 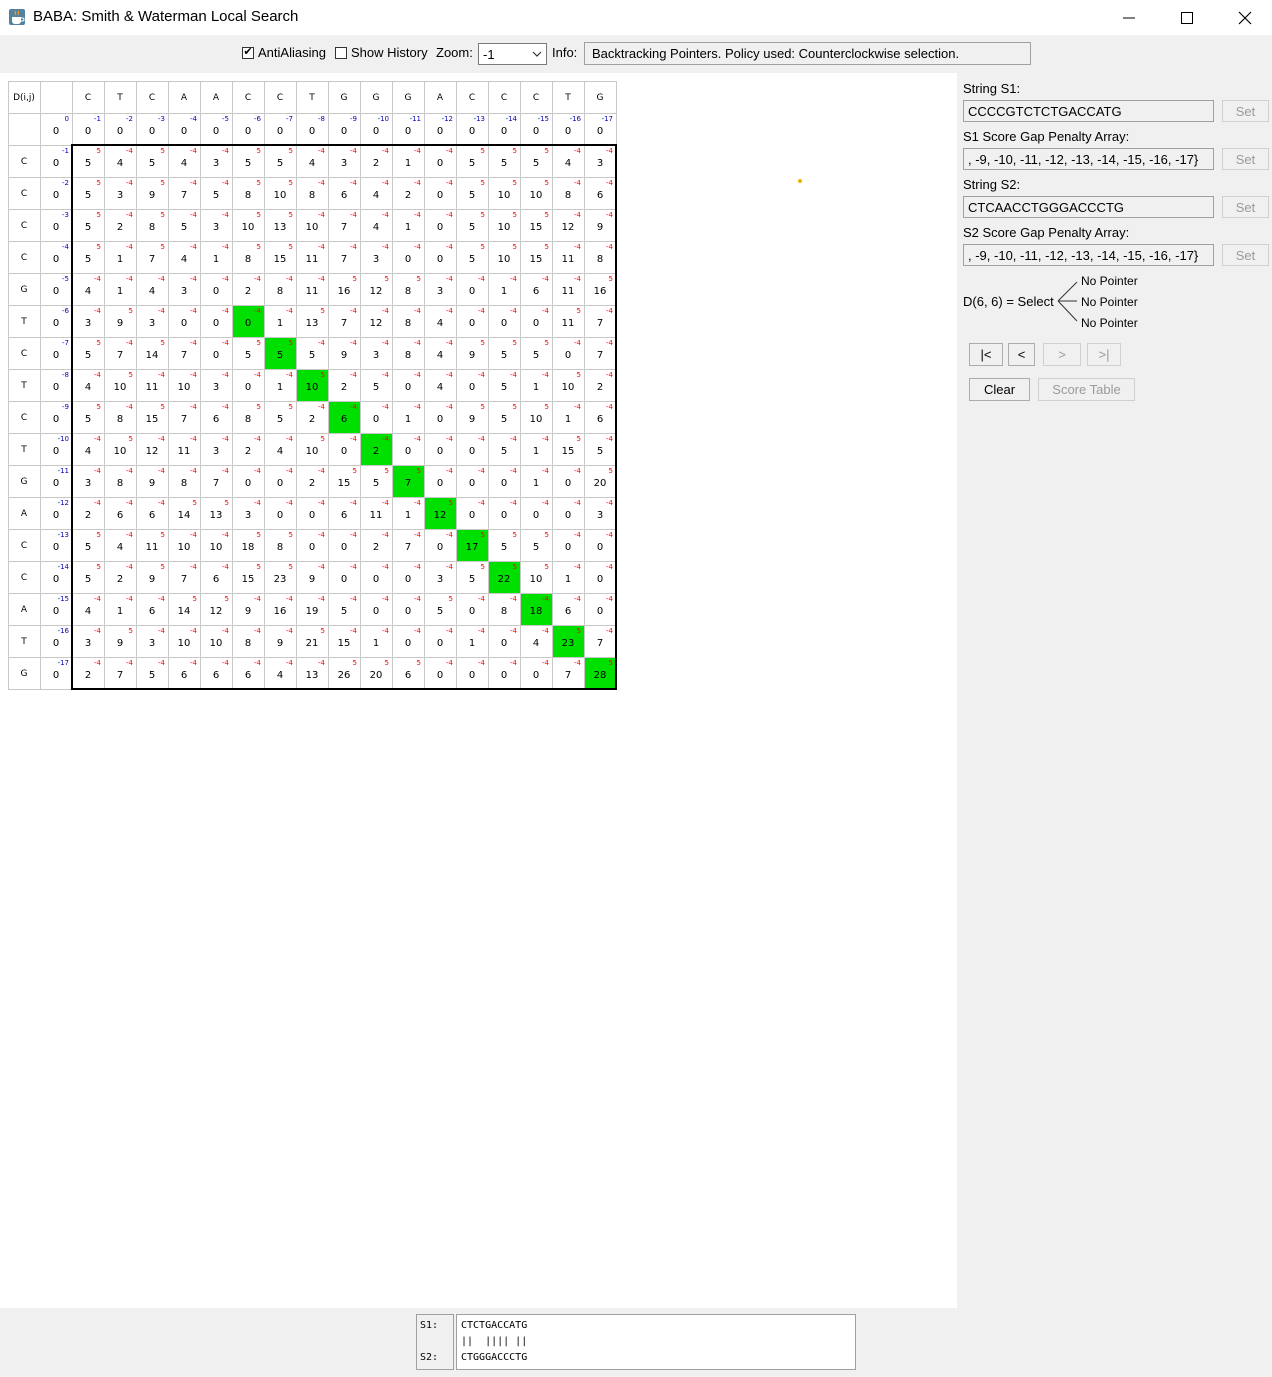 I want to click on s1-char: G, so click(x=408, y=98).